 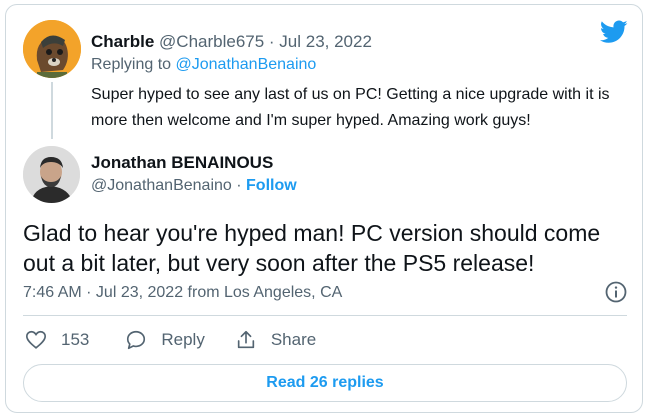 I want to click on charble-avatar, so click(x=52, y=49).